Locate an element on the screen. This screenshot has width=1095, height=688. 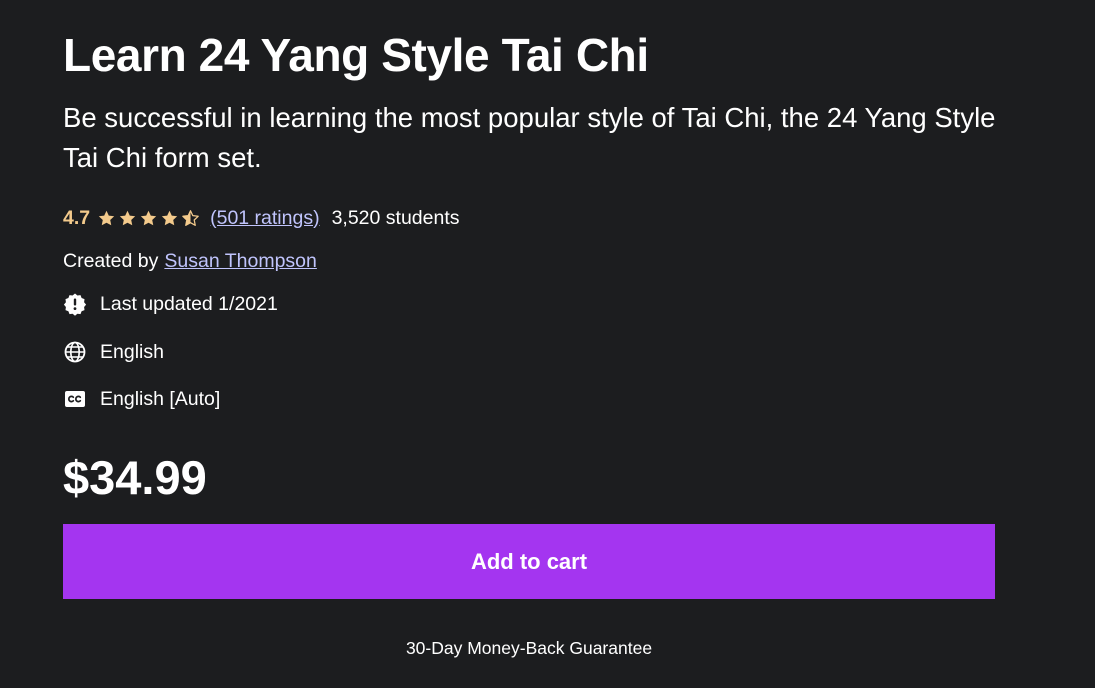
last-updated-text: Last updated 1/2021 is located at coordinates (189, 303).